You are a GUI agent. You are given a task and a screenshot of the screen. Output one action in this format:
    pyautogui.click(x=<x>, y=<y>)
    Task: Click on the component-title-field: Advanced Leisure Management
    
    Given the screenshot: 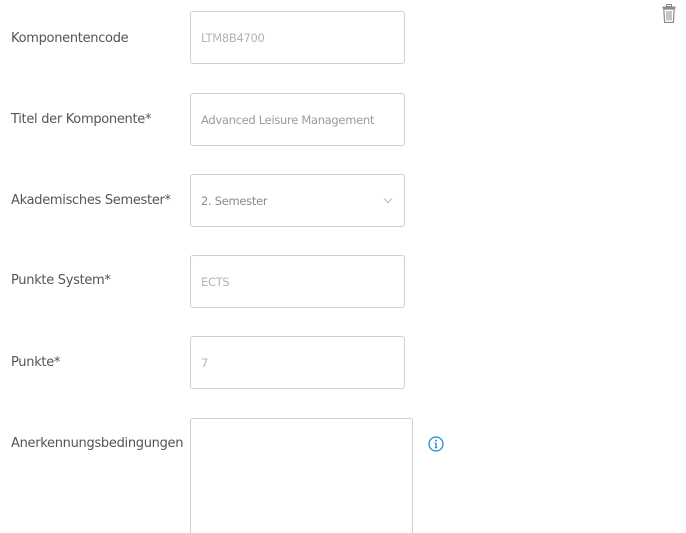 What is the action you would take?
    pyautogui.click(x=297, y=119)
    